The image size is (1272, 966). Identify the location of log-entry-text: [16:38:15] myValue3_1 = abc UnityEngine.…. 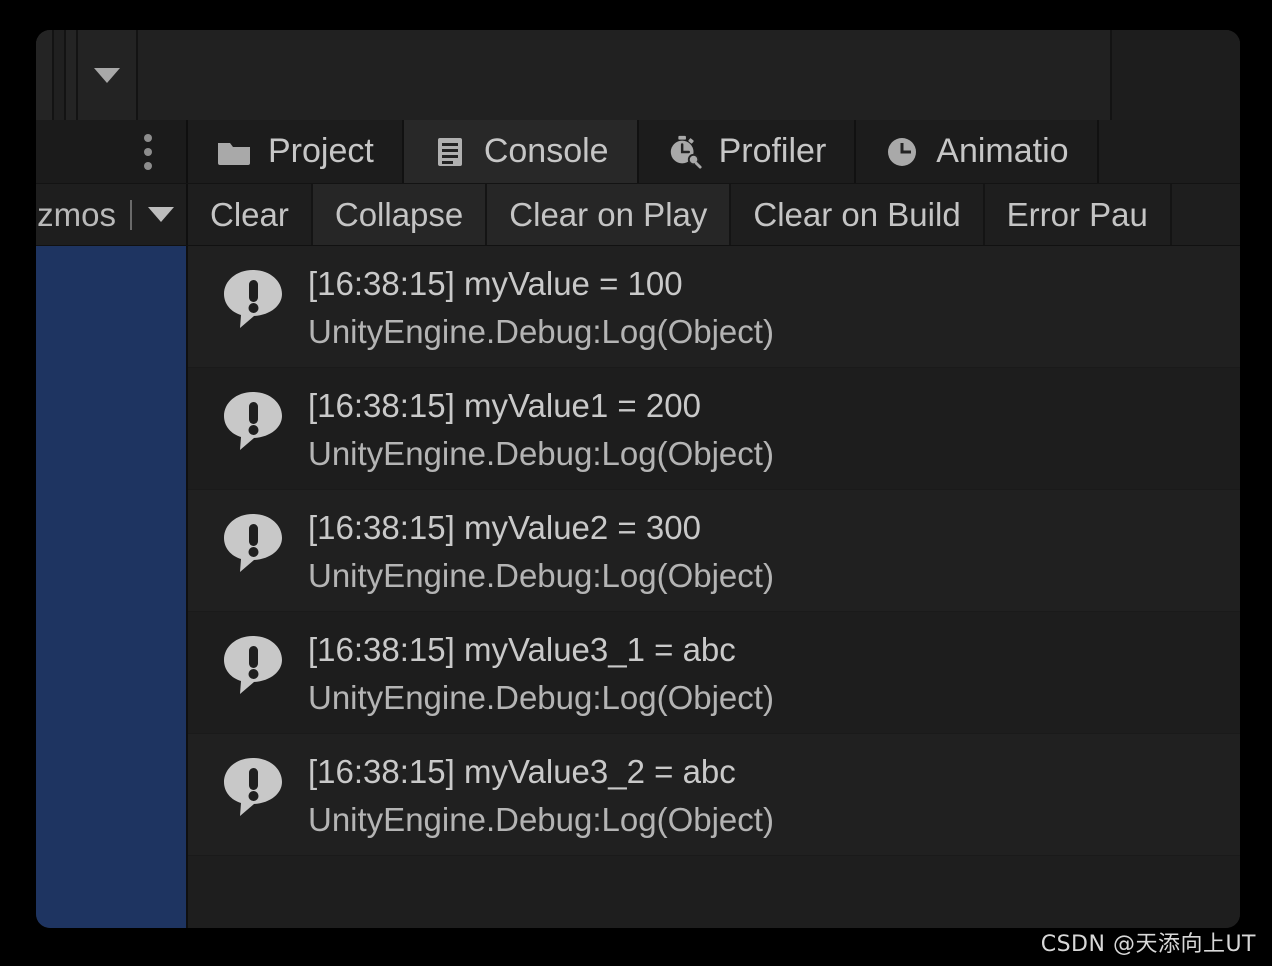
(541, 673).